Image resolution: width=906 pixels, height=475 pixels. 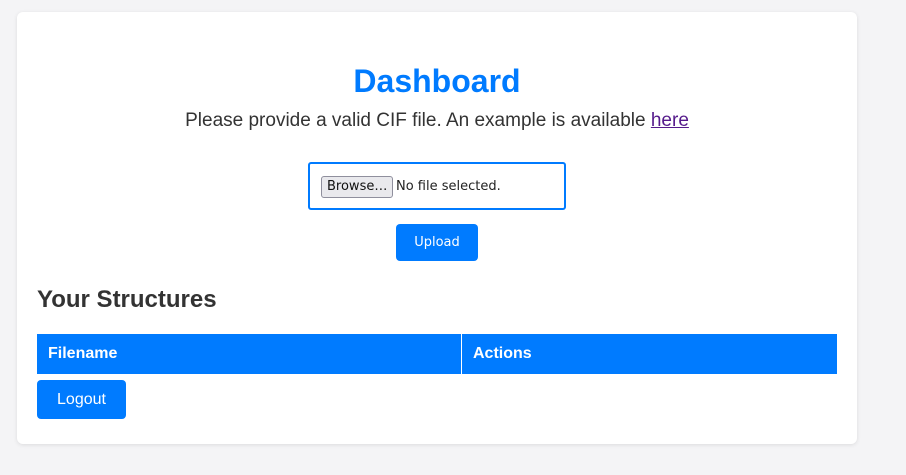 I want to click on column-header-filename: Filename, so click(x=249, y=354).